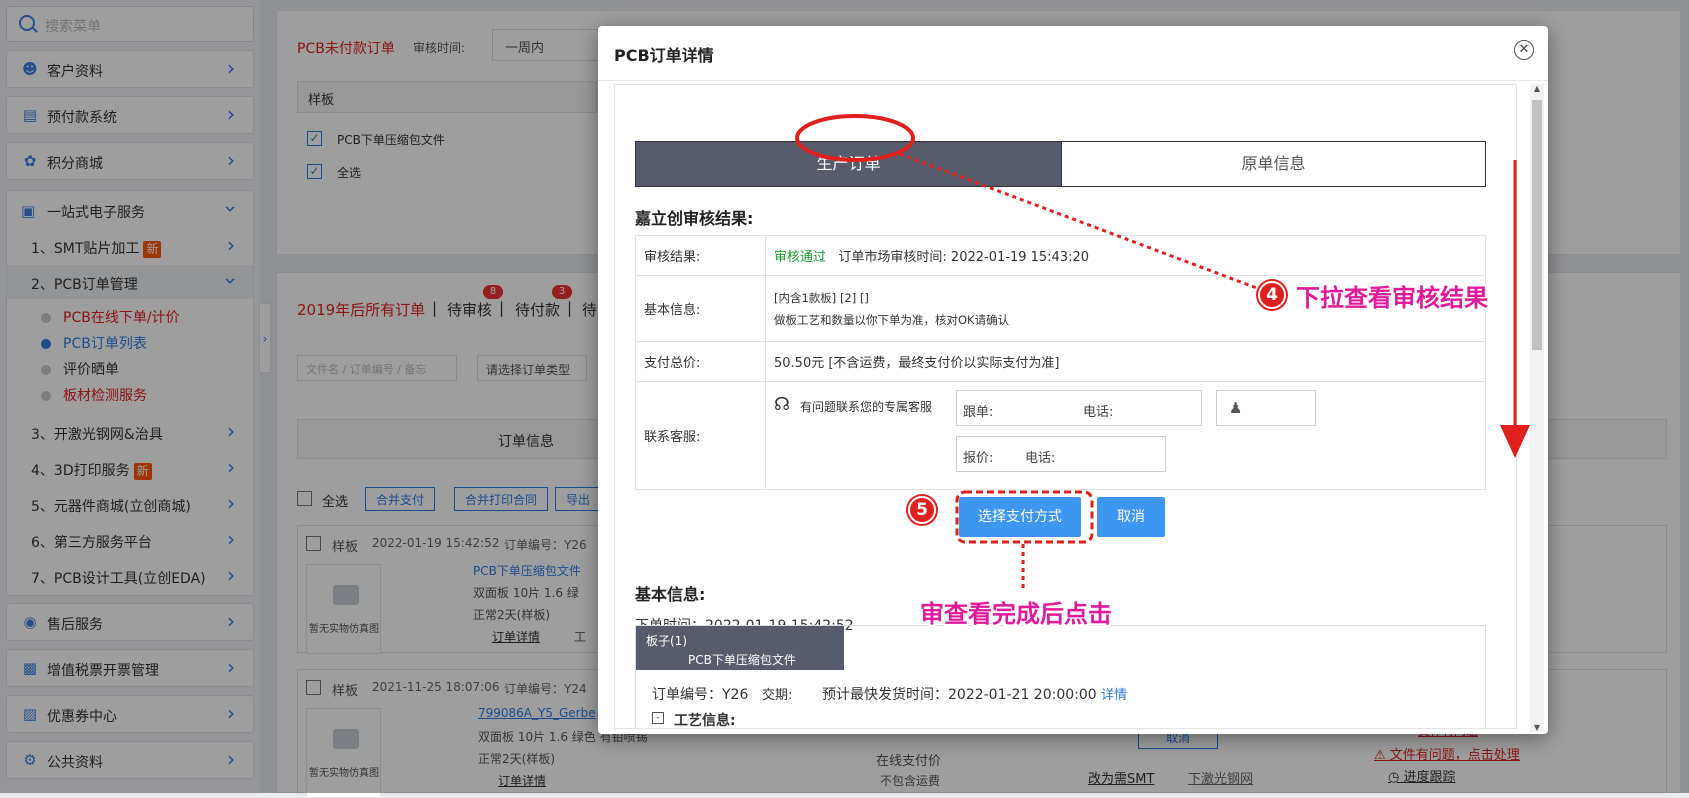 This screenshot has height=798, width=1689. What do you see at coordinates (1024, 517) in the screenshot?
I see `highlight-box` at bounding box center [1024, 517].